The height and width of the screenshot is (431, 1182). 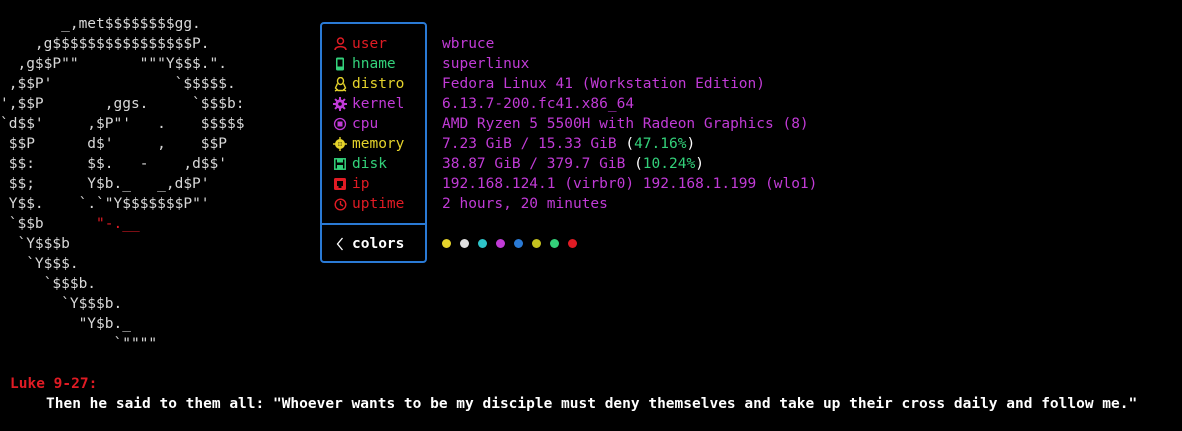 What do you see at coordinates (65, 324) in the screenshot?
I see `logo-line: "Y$b._` at bounding box center [65, 324].